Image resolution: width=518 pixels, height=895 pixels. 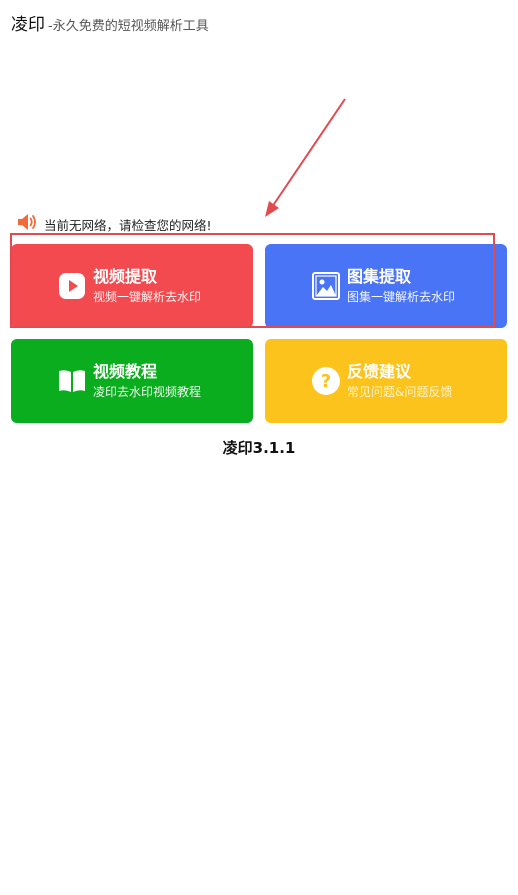 I want to click on speaker-icon, so click(x=27, y=224).